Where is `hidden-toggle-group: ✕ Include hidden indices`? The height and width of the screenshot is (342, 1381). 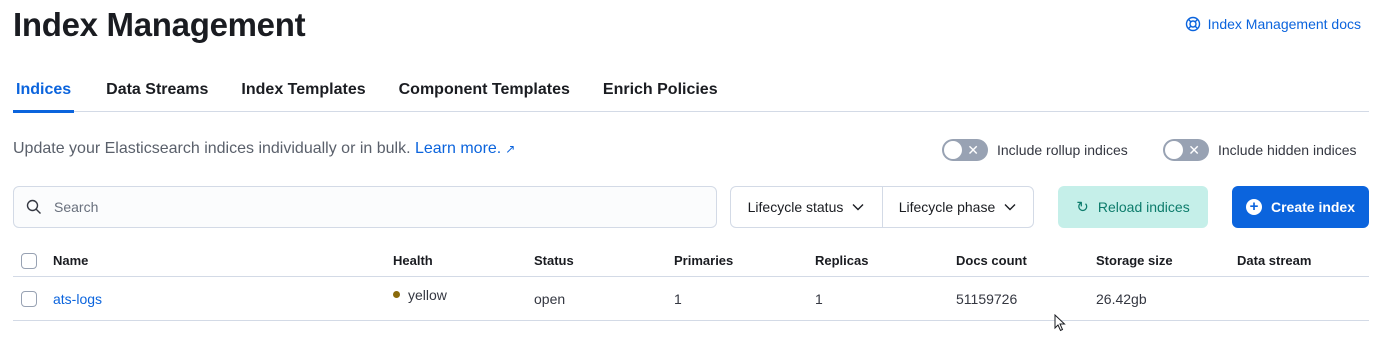 hidden-toggle-group: ✕ Include hidden indices is located at coordinates (1260, 150).